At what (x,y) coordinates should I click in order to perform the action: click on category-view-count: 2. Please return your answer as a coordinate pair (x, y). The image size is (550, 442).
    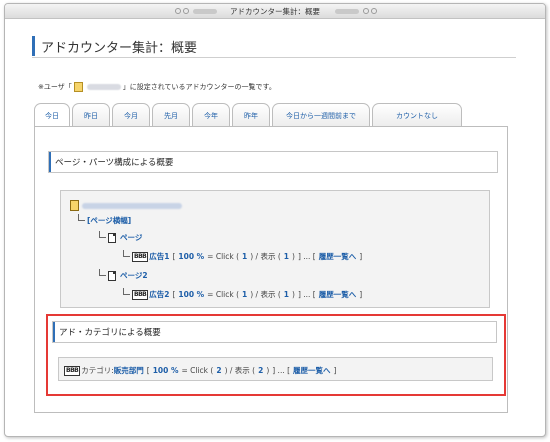
    Looking at the image, I should click on (261, 370).